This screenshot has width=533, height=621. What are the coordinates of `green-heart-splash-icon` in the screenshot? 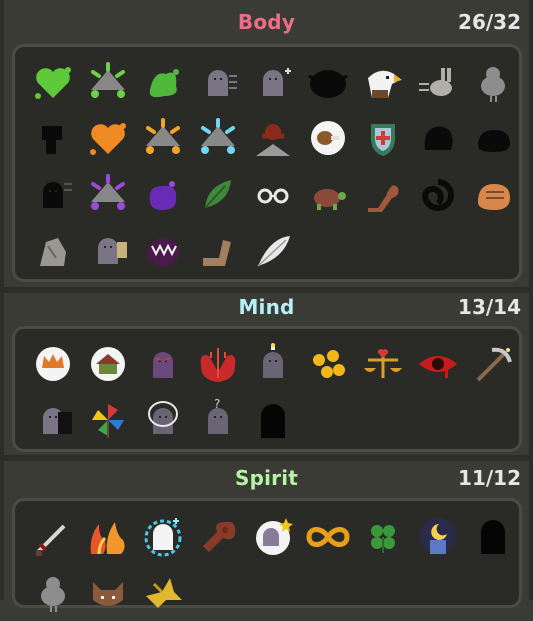 It's located at (52, 83).